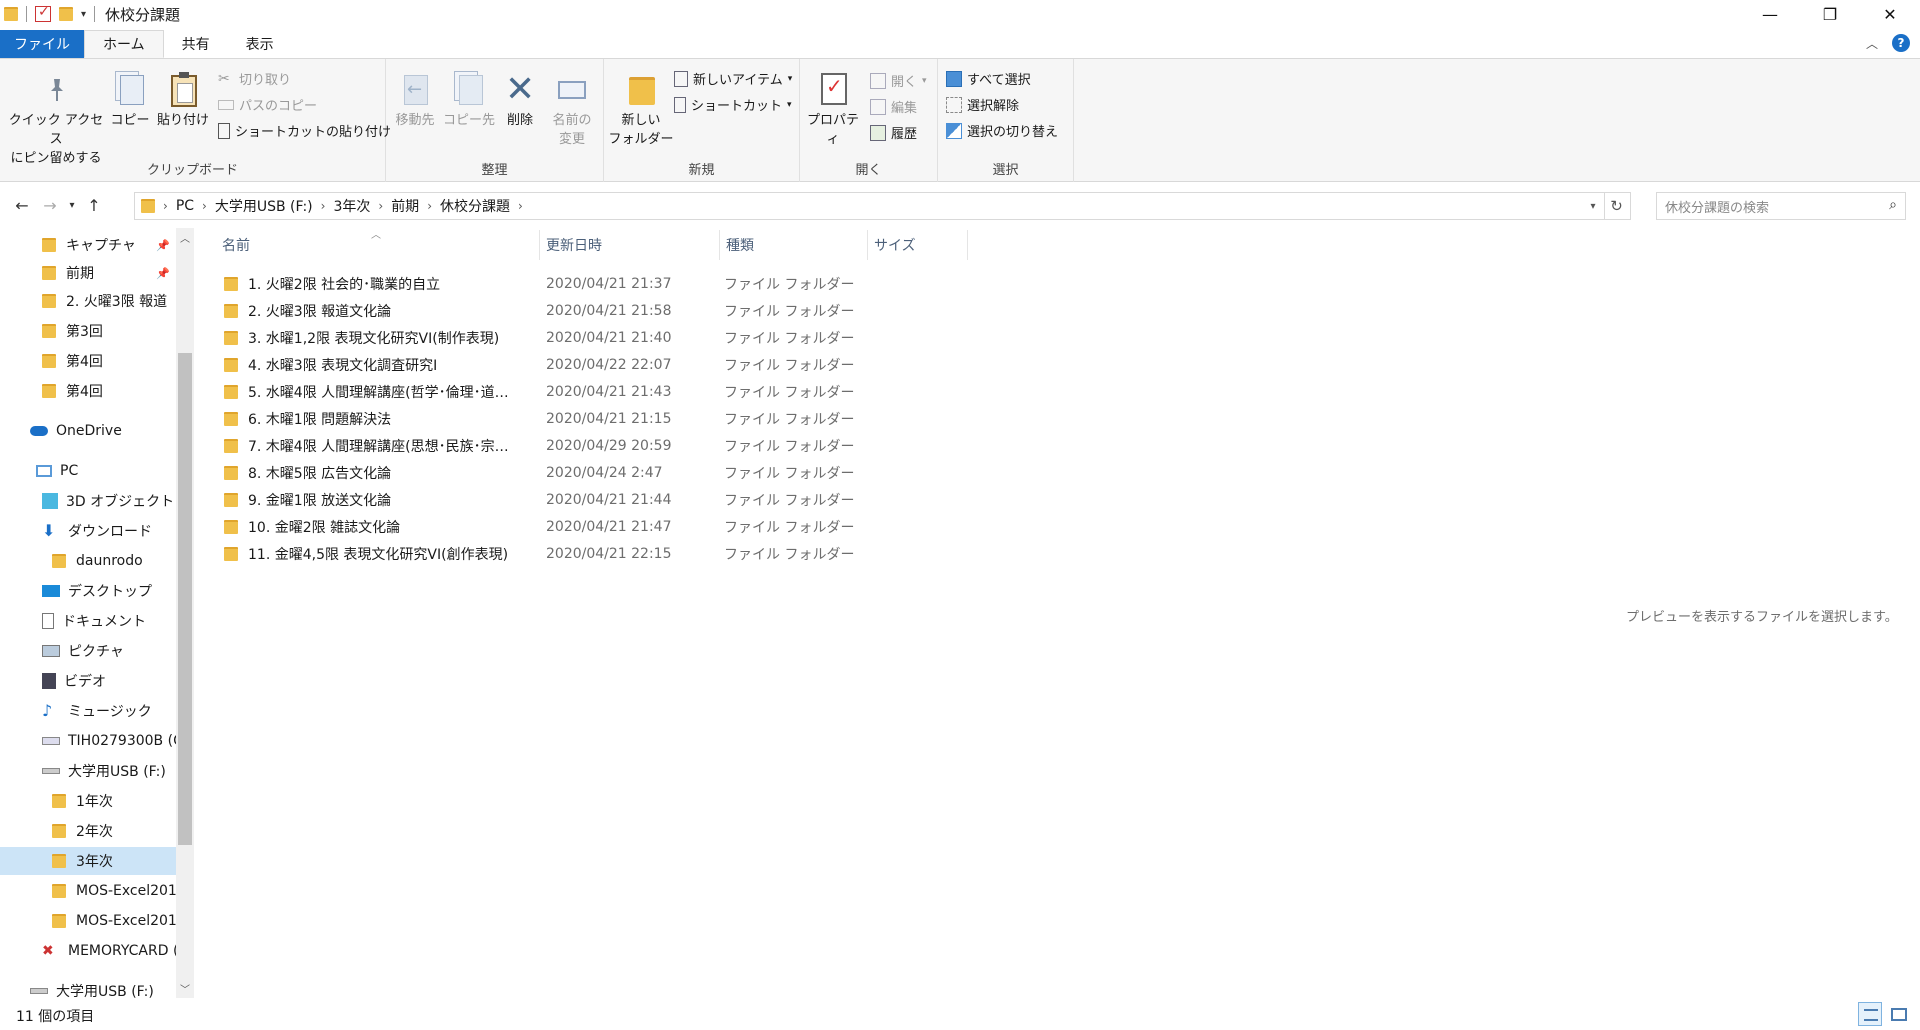 This screenshot has width=1920, height=1030. Describe the element at coordinates (794, 245) in the screenshot. I see `column-header-type: 種類` at that location.